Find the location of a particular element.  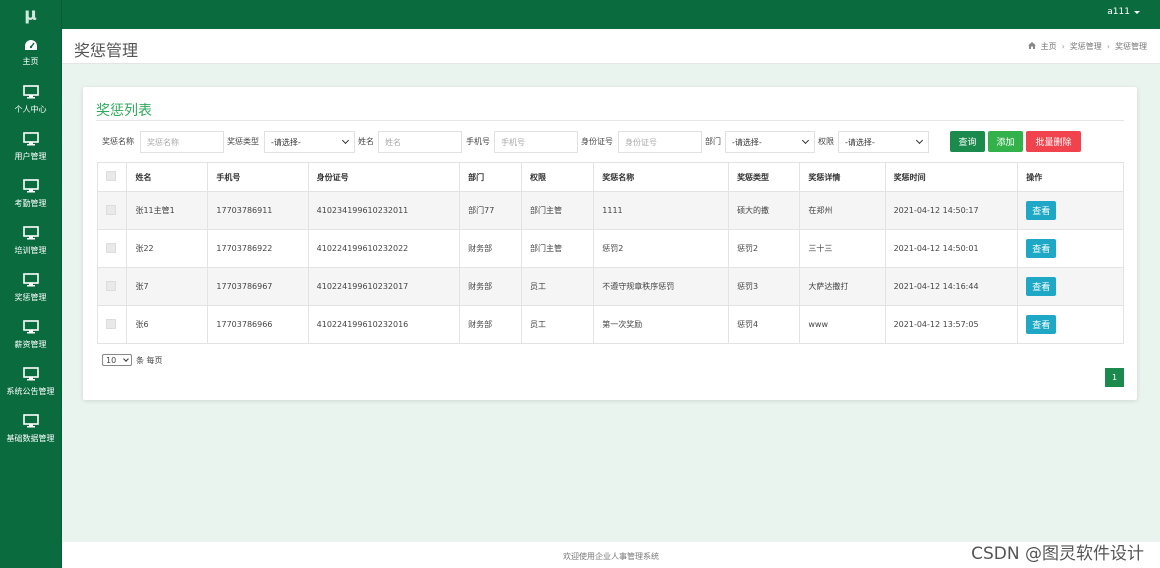

cell-id: 410224199610232022 is located at coordinates (384, 248).